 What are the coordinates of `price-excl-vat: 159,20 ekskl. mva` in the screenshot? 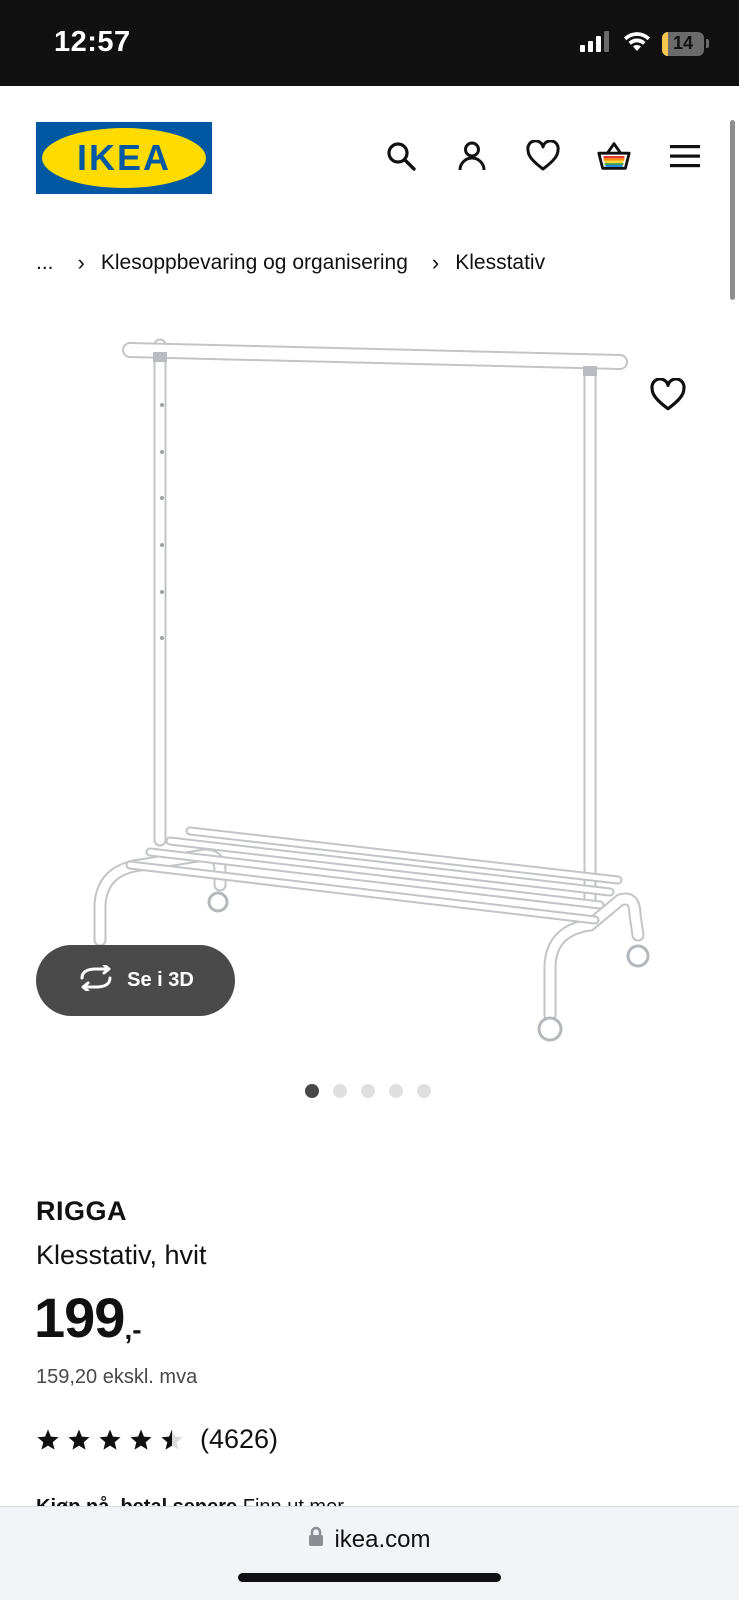 It's located at (117, 1377).